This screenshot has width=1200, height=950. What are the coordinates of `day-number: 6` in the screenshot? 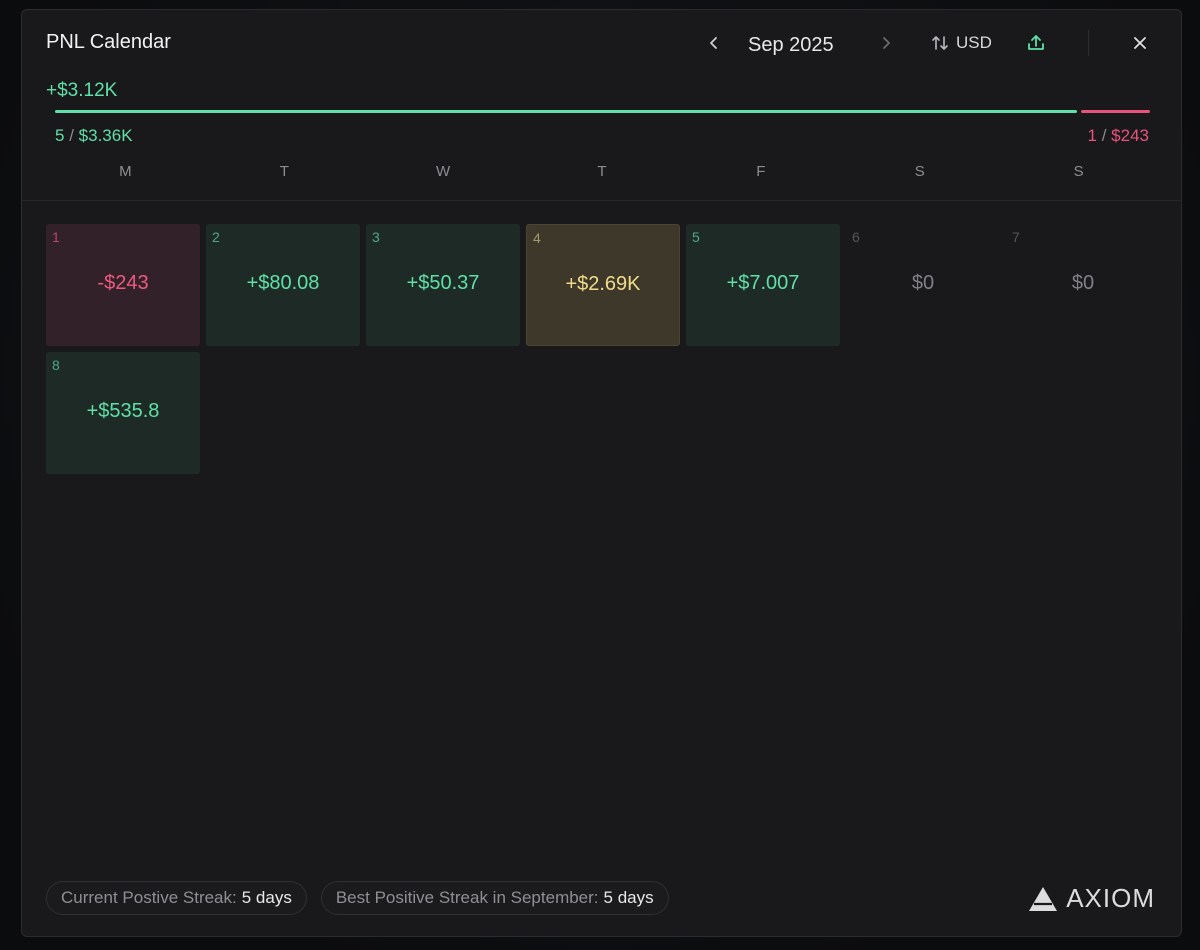 It's located at (856, 237).